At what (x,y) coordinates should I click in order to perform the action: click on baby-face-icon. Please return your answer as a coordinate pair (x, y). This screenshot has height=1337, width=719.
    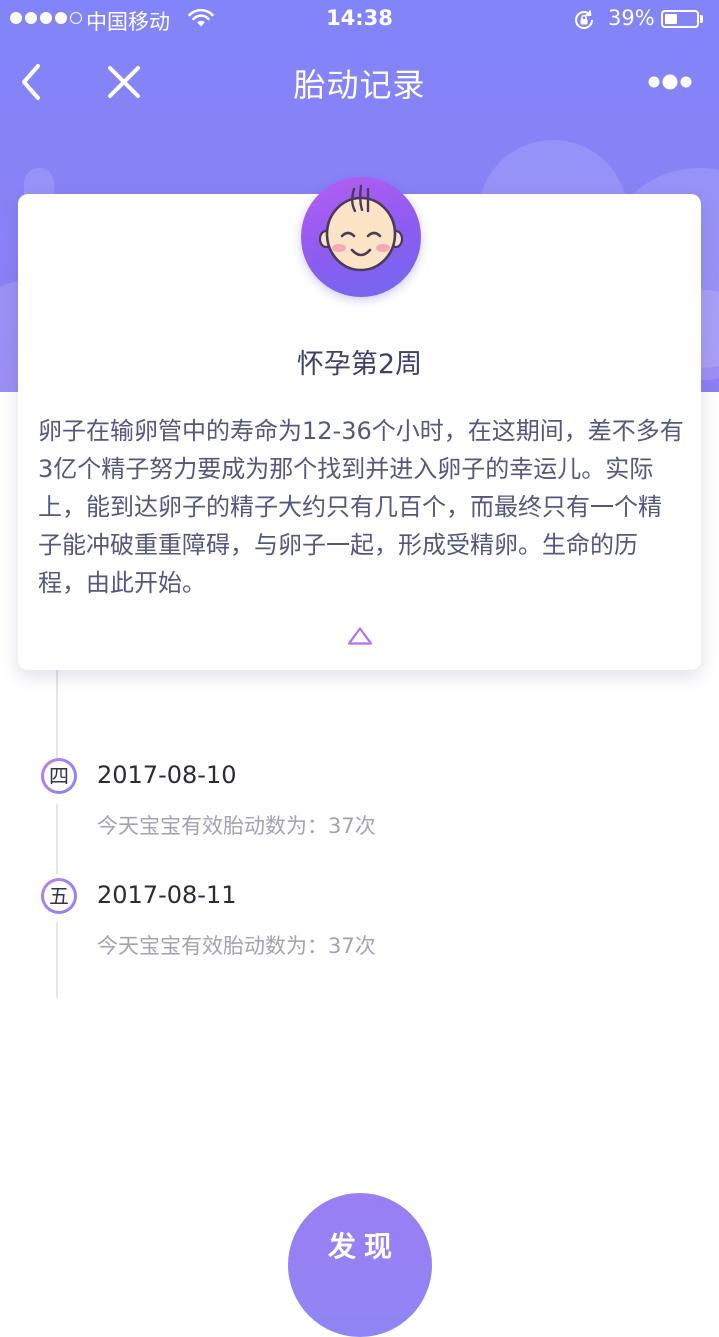
    Looking at the image, I should click on (361, 228).